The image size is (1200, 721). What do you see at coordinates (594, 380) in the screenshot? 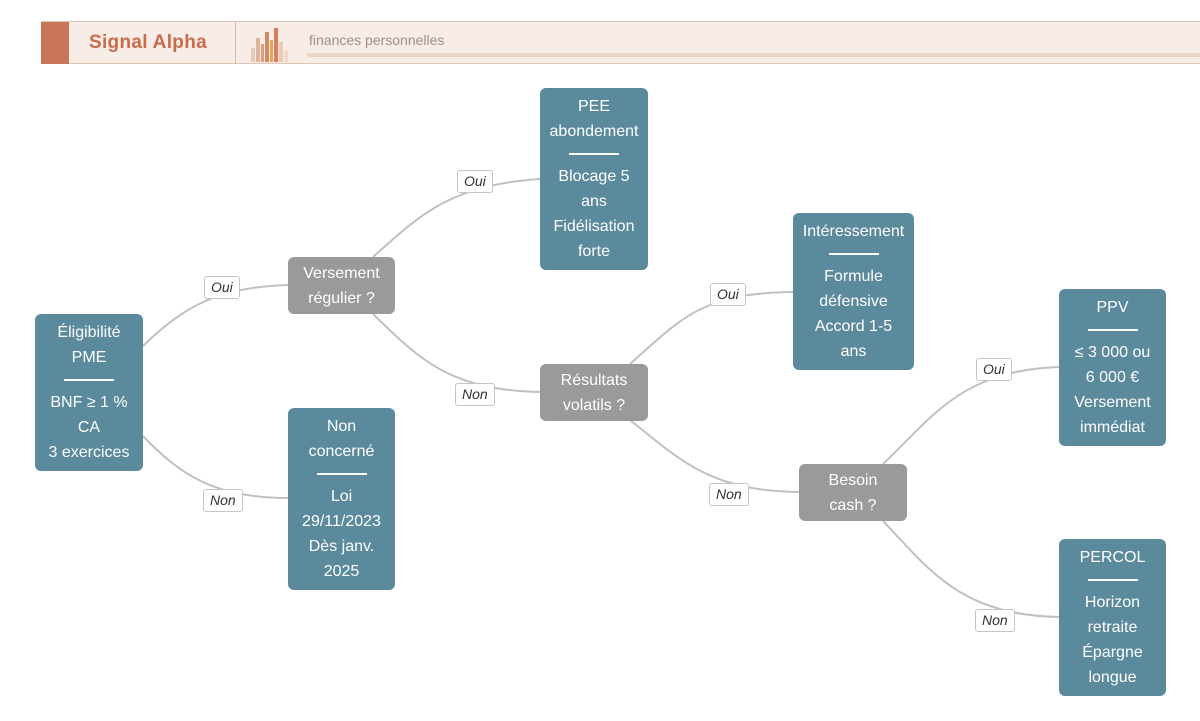
I see `node-question-line: Résultats` at bounding box center [594, 380].